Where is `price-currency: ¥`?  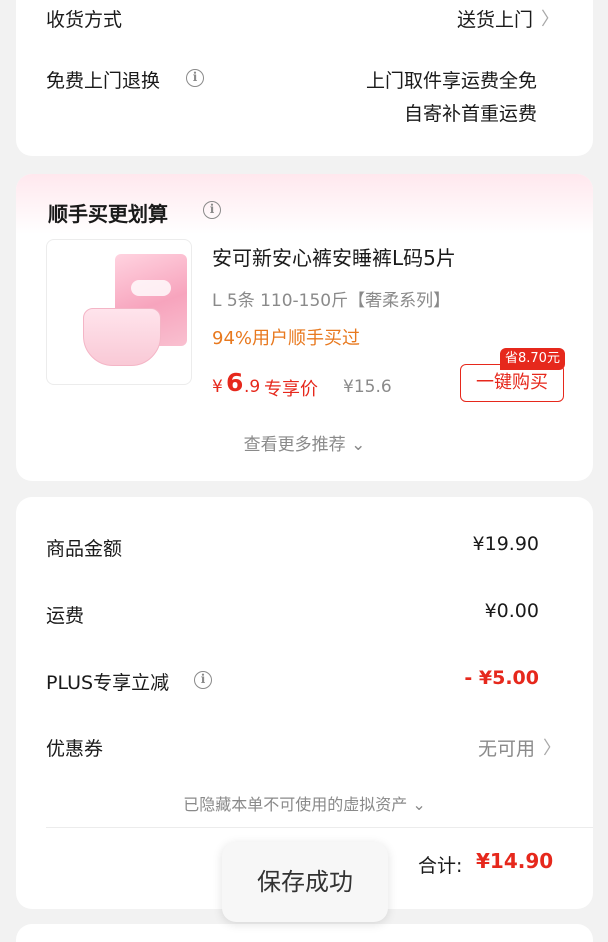
price-currency: ¥ is located at coordinates (217, 387).